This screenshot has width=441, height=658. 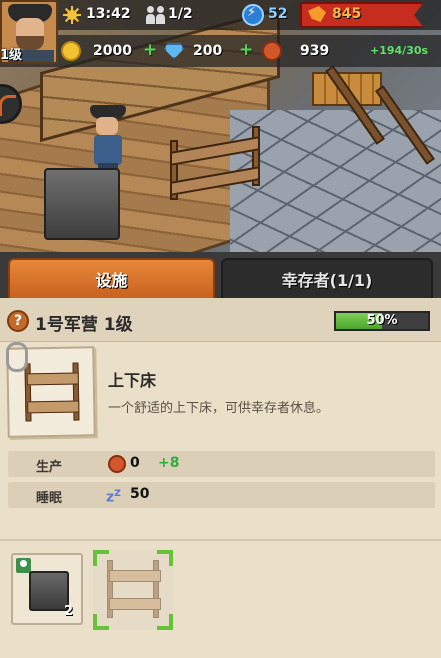 I want to click on game-clock: 13:42, so click(x=108, y=14).